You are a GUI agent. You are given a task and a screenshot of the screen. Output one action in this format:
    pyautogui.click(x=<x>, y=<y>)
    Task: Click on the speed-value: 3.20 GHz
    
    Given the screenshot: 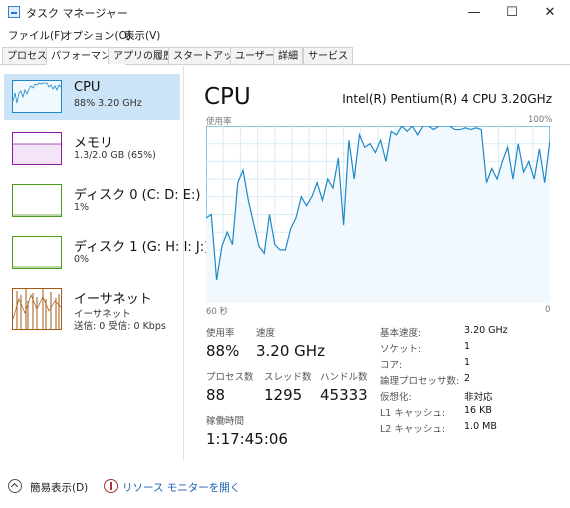 What is the action you would take?
    pyautogui.click(x=290, y=351)
    